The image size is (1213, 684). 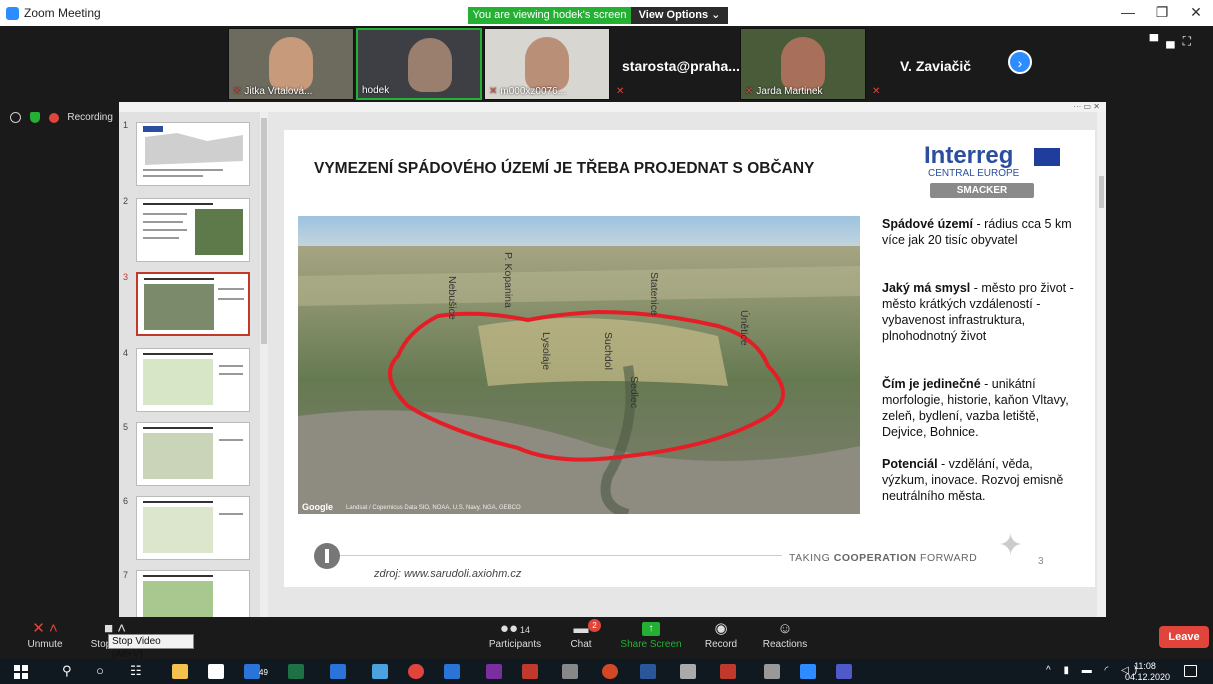 I want to click on interreg-logo: Interreg CENTRAL EUROPE SMACKER, so click(x=989, y=170).